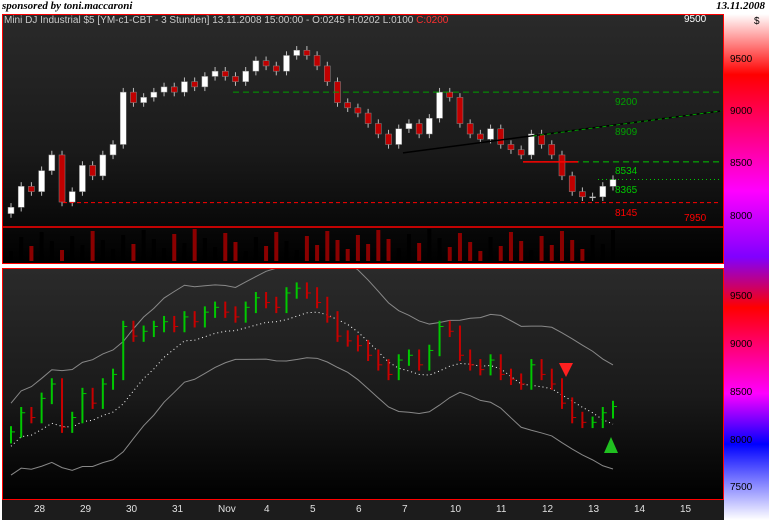 The image size is (769, 520). I want to click on level-label: 9200, so click(626, 102).